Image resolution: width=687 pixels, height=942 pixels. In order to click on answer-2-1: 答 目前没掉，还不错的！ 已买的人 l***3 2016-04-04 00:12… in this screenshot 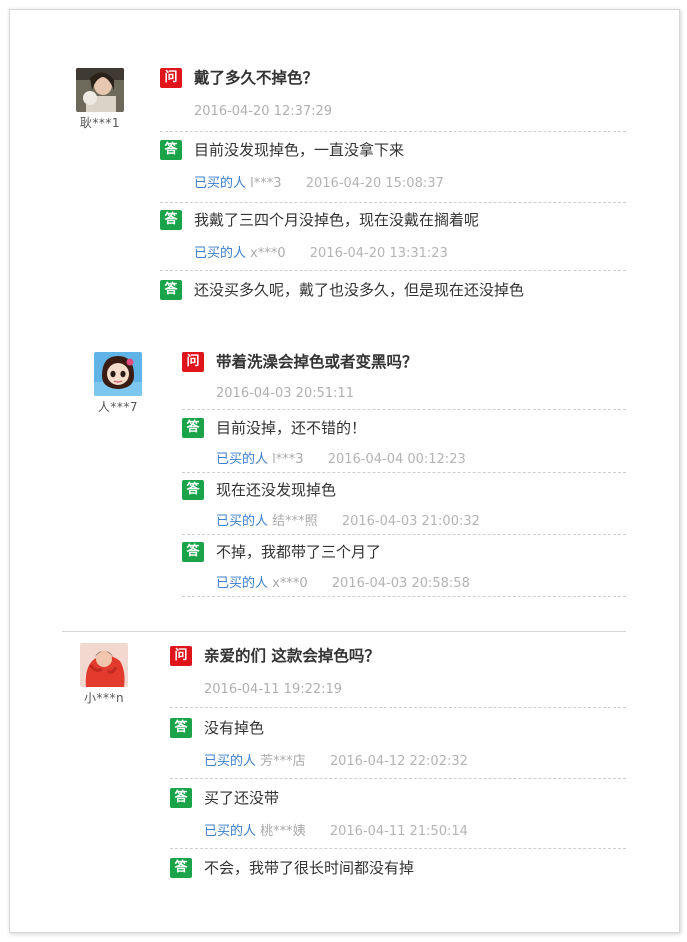, I will do `click(404, 445)`.